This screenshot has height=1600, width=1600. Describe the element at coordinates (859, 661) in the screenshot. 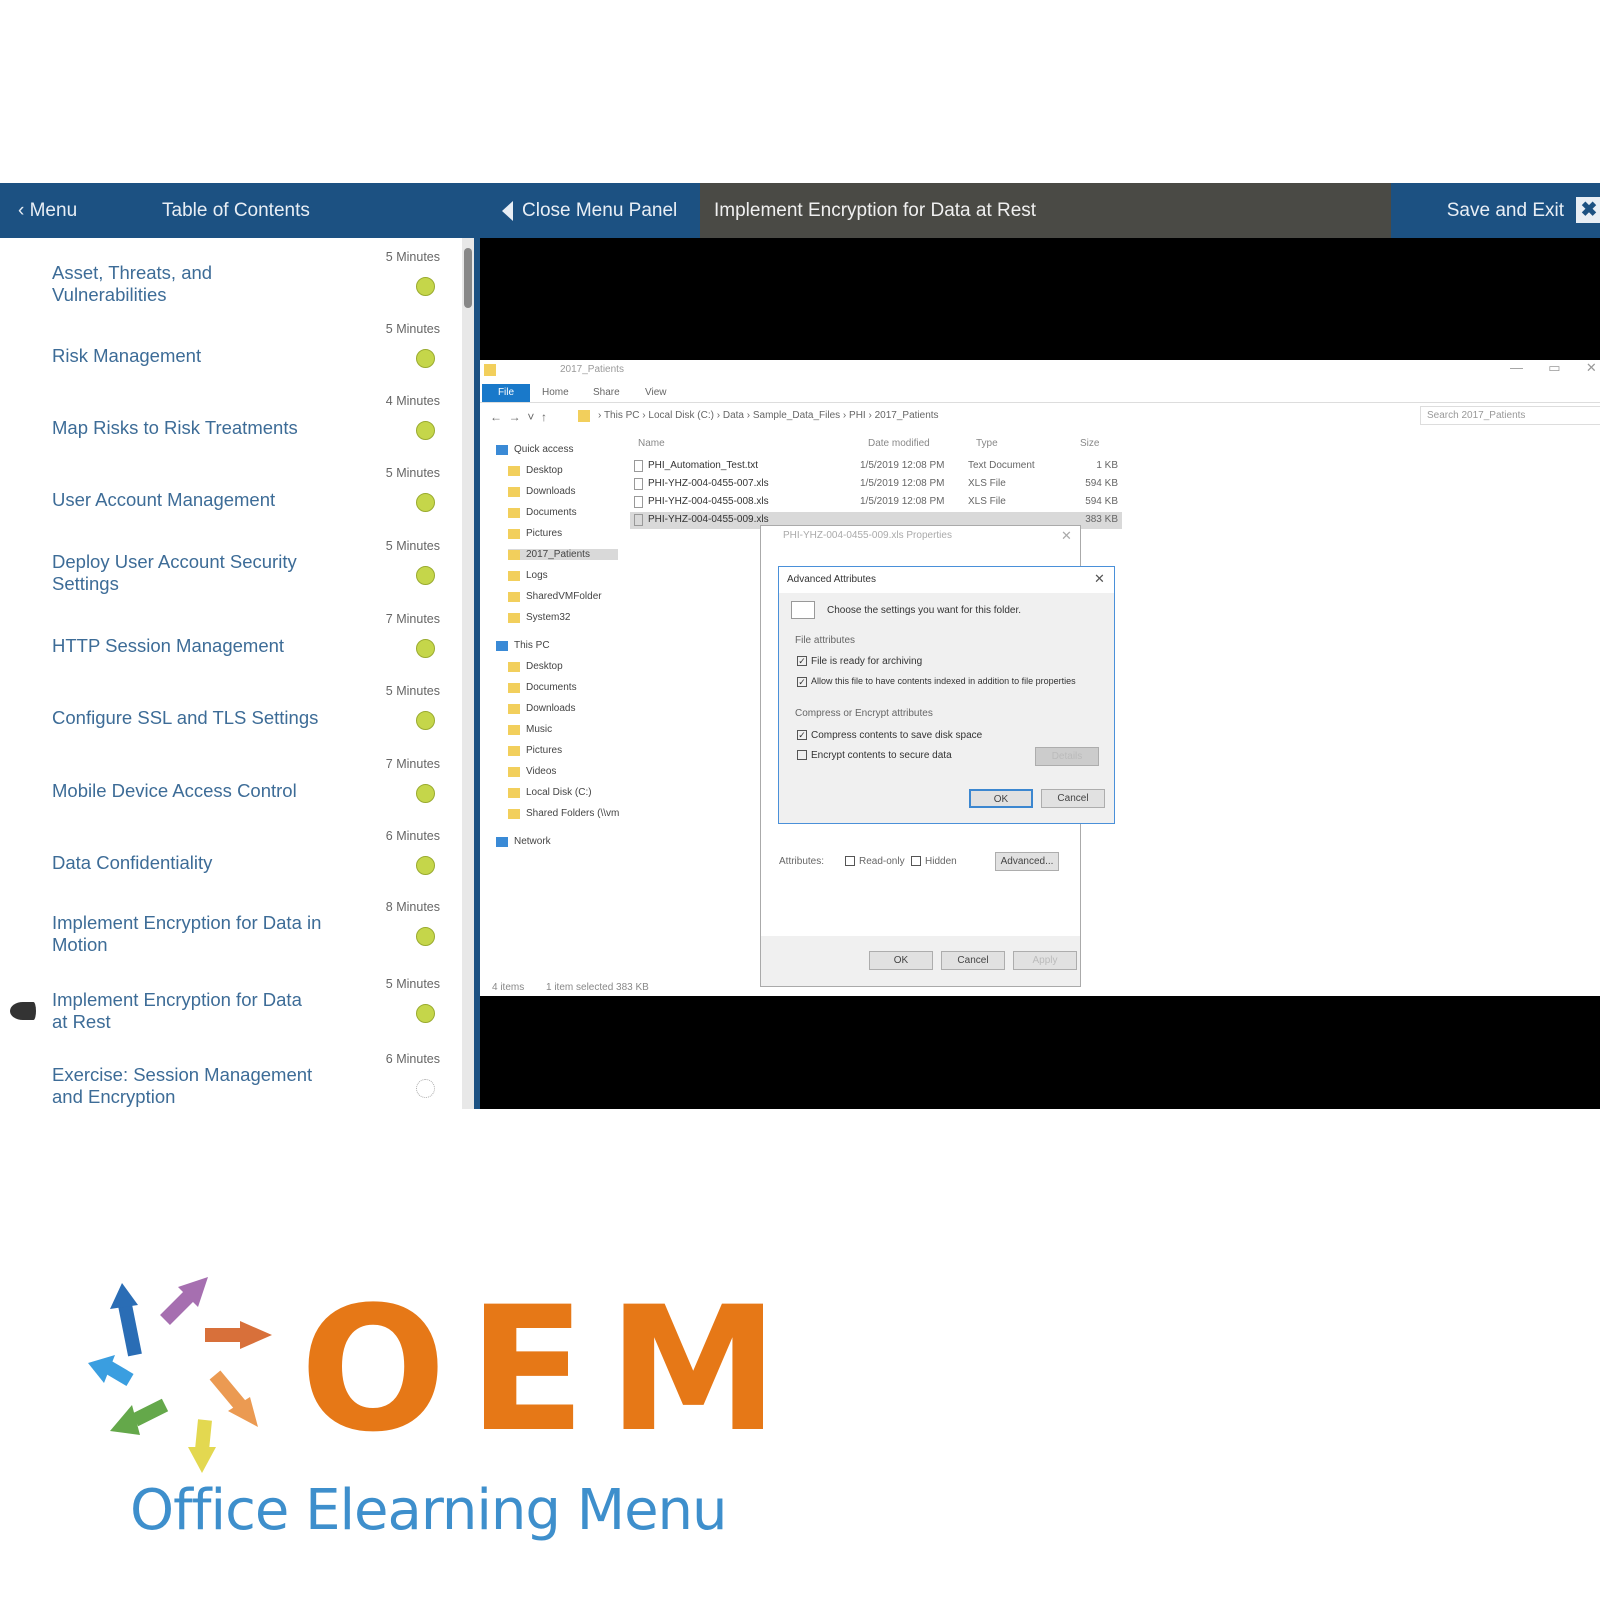

I see `archive-checkbox: ✓ File is ready for archiving` at that location.